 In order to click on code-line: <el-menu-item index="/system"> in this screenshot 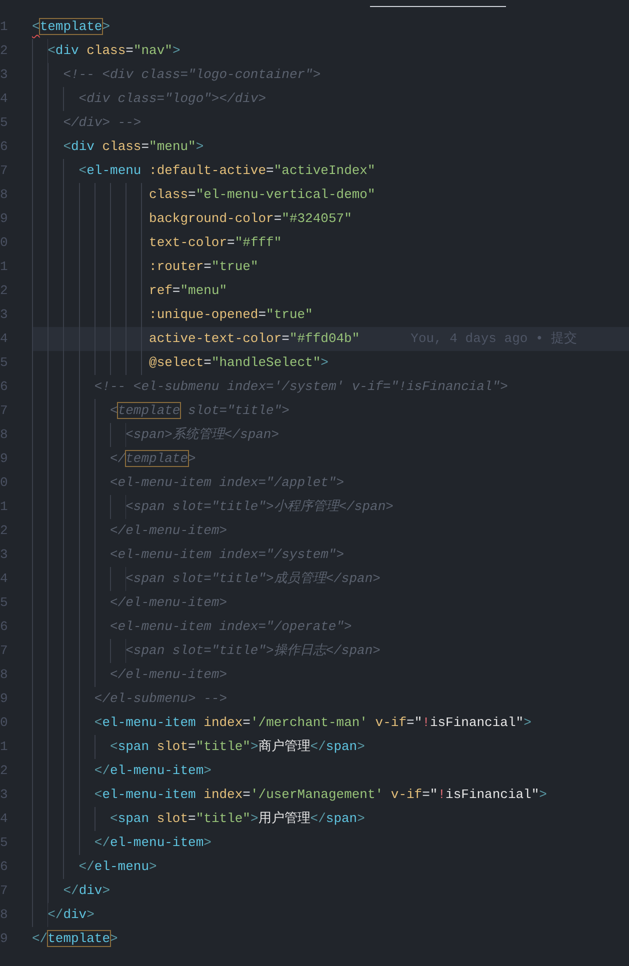, I will do `click(227, 555)`.